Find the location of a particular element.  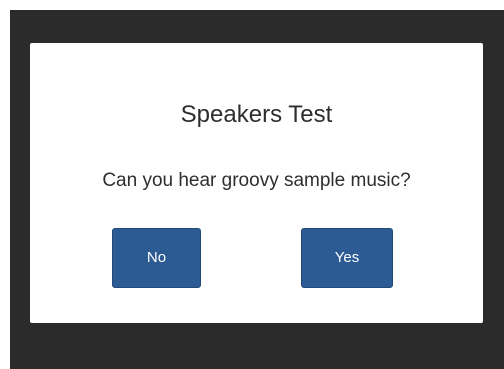

dialog-message: Can you hear groovy sample music? is located at coordinates (256, 180).